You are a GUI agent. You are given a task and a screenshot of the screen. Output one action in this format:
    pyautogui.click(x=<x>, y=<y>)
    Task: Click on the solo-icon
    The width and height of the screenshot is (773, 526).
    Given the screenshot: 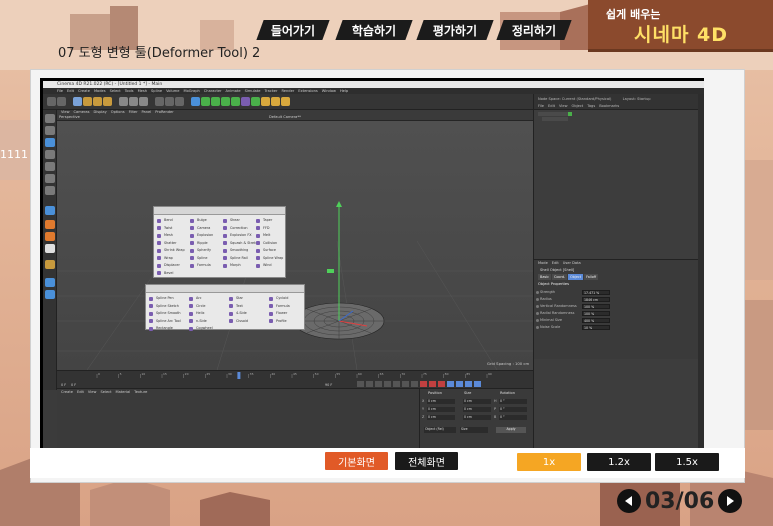 What is the action you would take?
    pyautogui.click(x=50, y=248)
    